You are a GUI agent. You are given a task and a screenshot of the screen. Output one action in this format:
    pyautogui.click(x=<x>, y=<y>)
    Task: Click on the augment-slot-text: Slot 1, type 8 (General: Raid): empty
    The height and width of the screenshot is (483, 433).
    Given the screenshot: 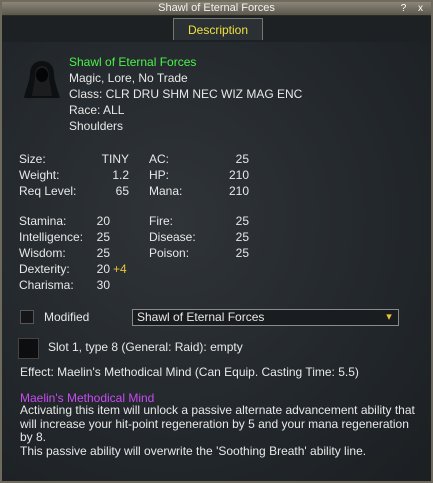 What is the action you would take?
    pyautogui.click(x=145, y=347)
    